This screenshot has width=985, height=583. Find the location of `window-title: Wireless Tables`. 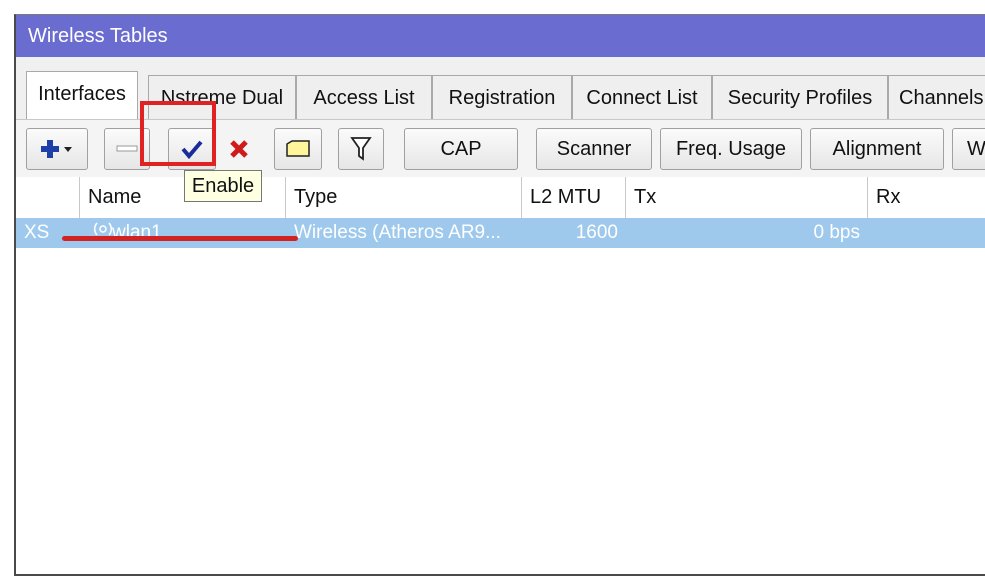

window-title: Wireless Tables is located at coordinates (500, 36).